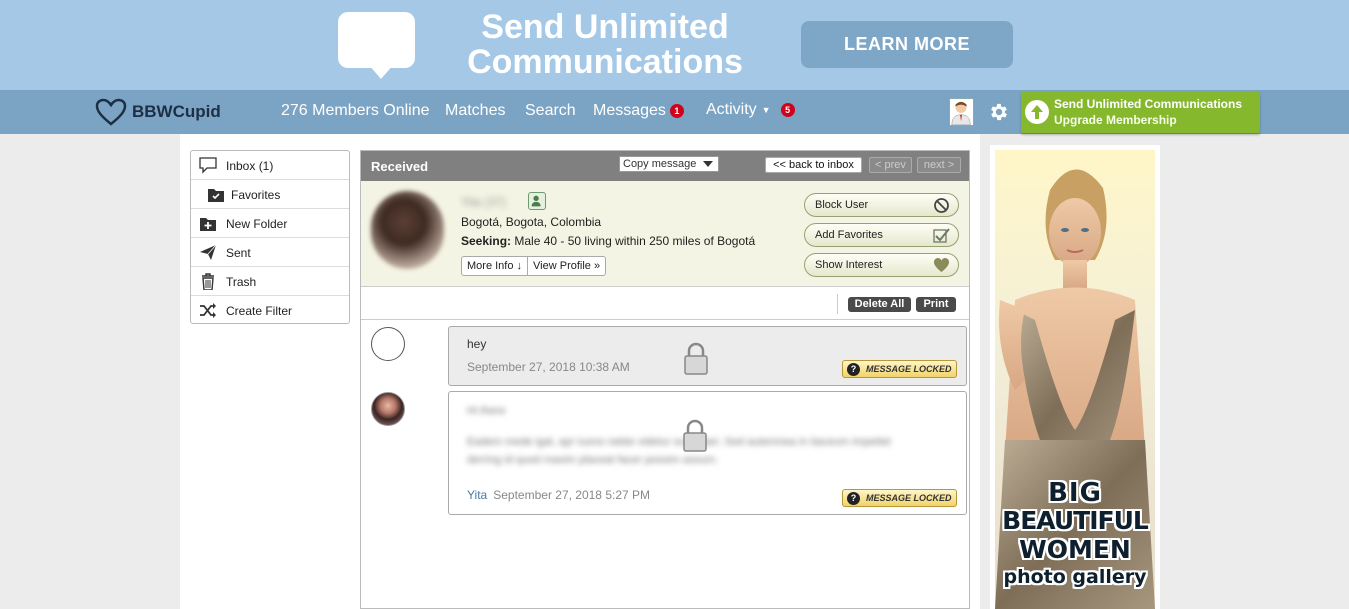 This screenshot has height=609, width=1349. I want to click on divider, so click(837, 304).